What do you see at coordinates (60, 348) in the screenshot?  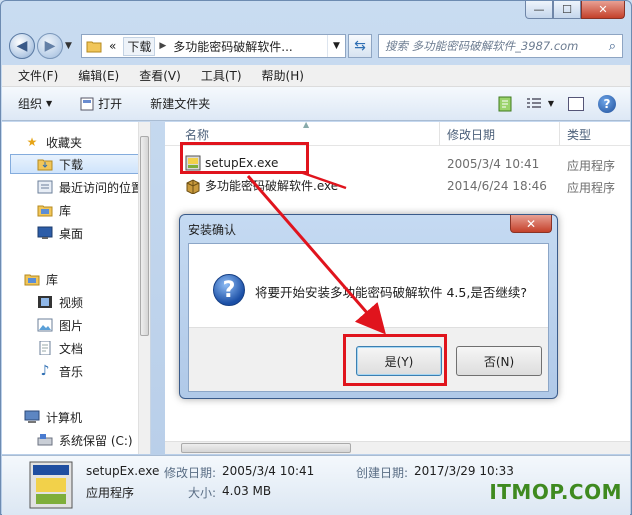 I see `nav-documents: 文档` at bounding box center [60, 348].